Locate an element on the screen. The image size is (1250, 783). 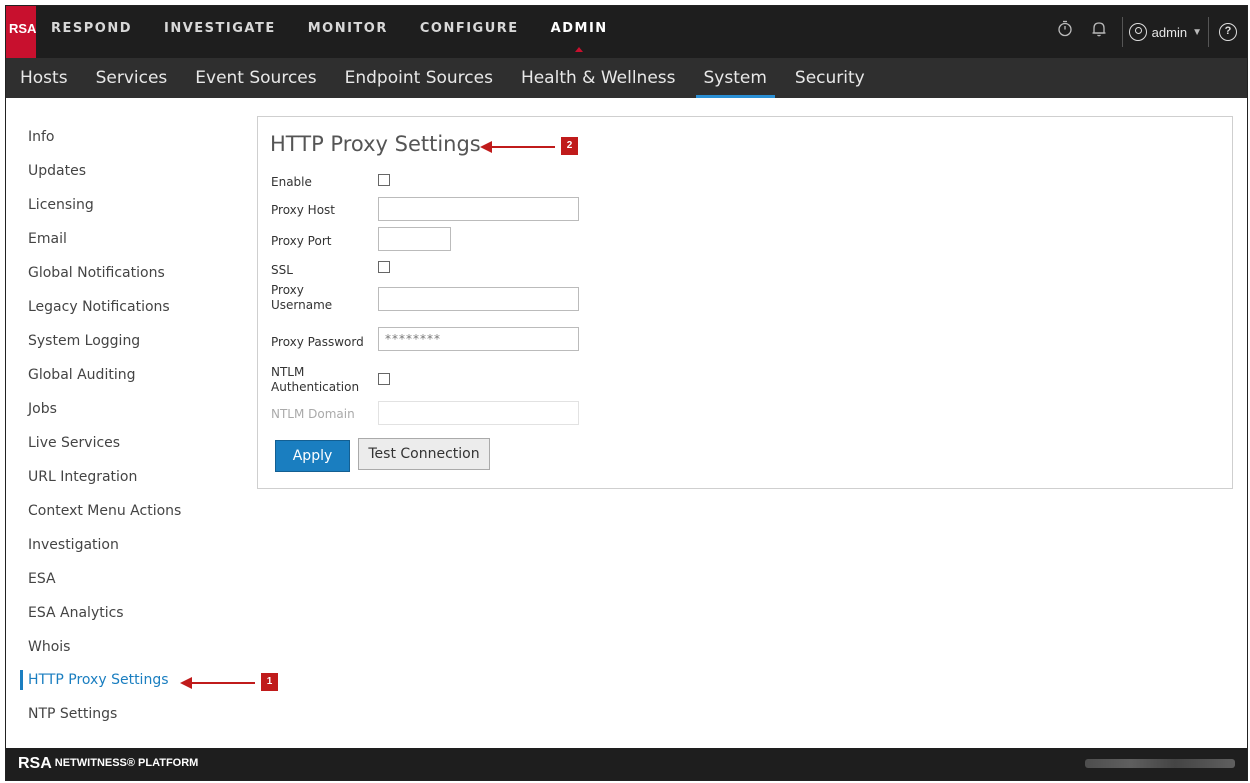
sidebar-item-investigation: Investigation is located at coordinates (73, 545).